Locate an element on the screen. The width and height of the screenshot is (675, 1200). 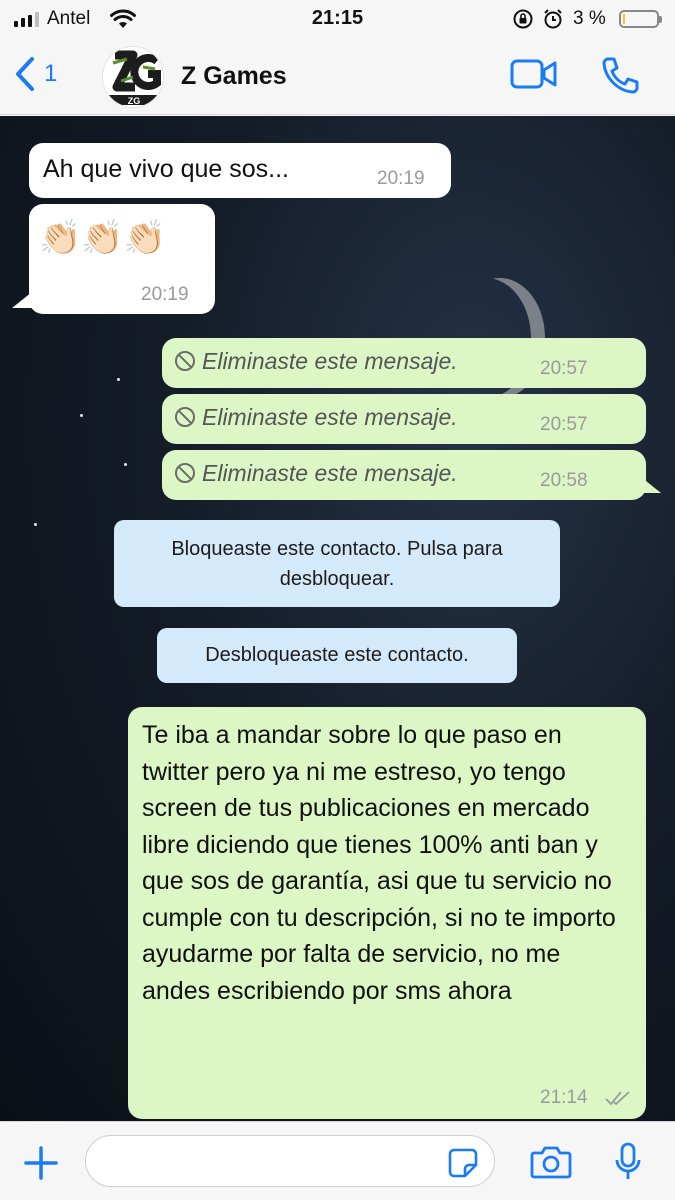
bubble-tail is located at coordinates (651, 485).